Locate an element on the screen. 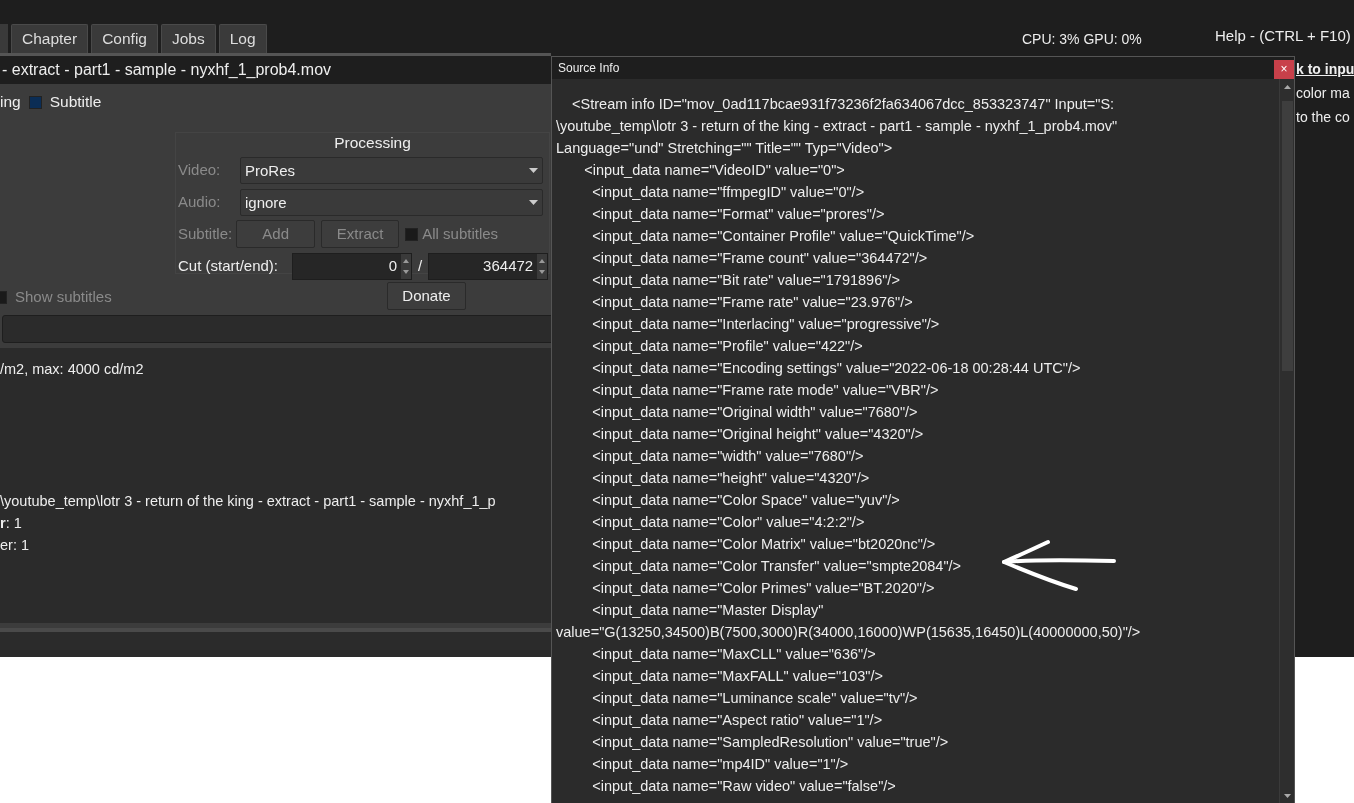 The width and height of the screenshot is (1354, 803). field-label: Video: is located at coordinates (200, 169).